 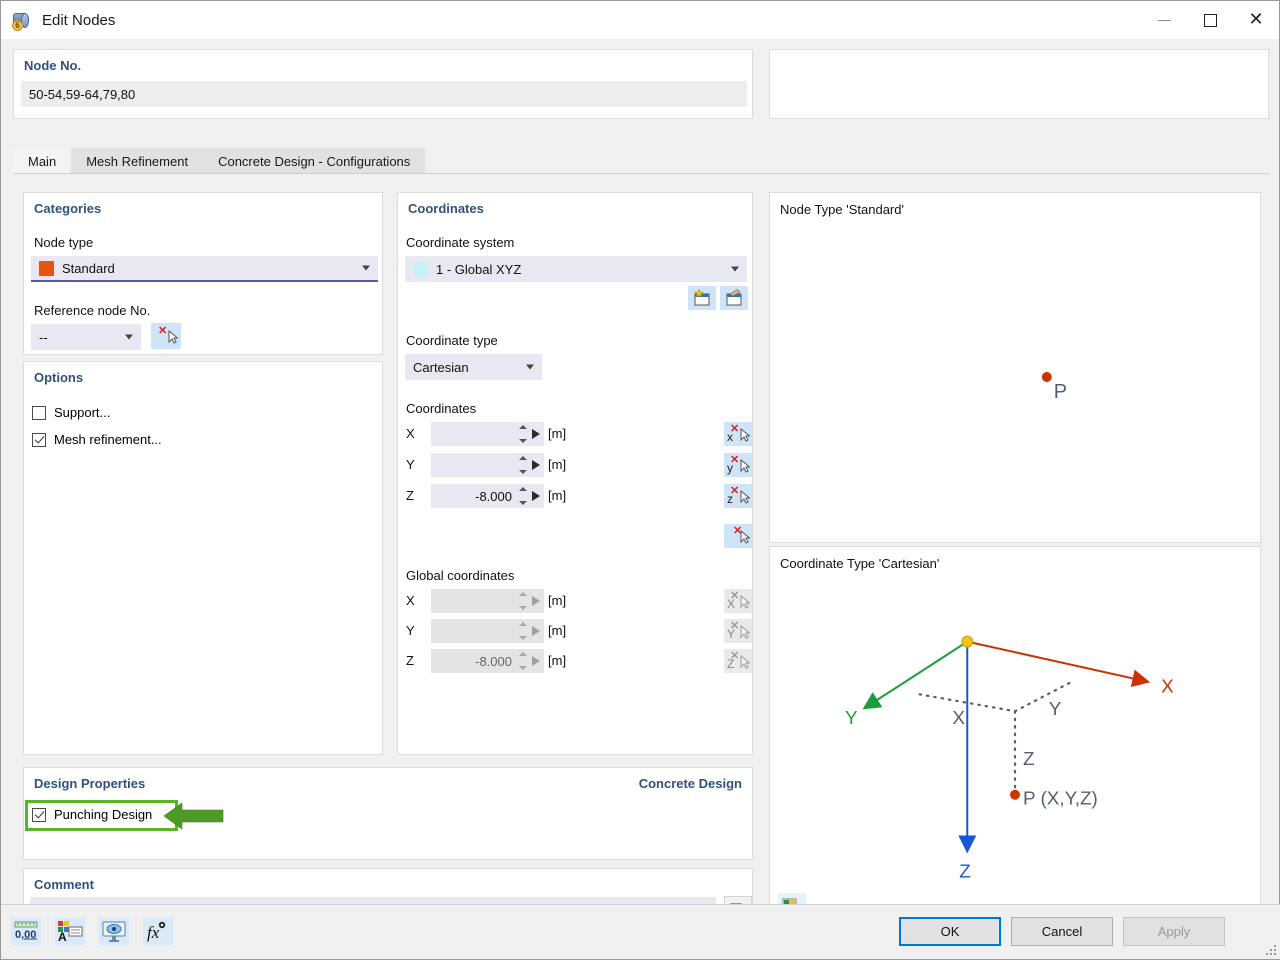 I want to click on close-button: ✕, so click(x=1256, y=20).